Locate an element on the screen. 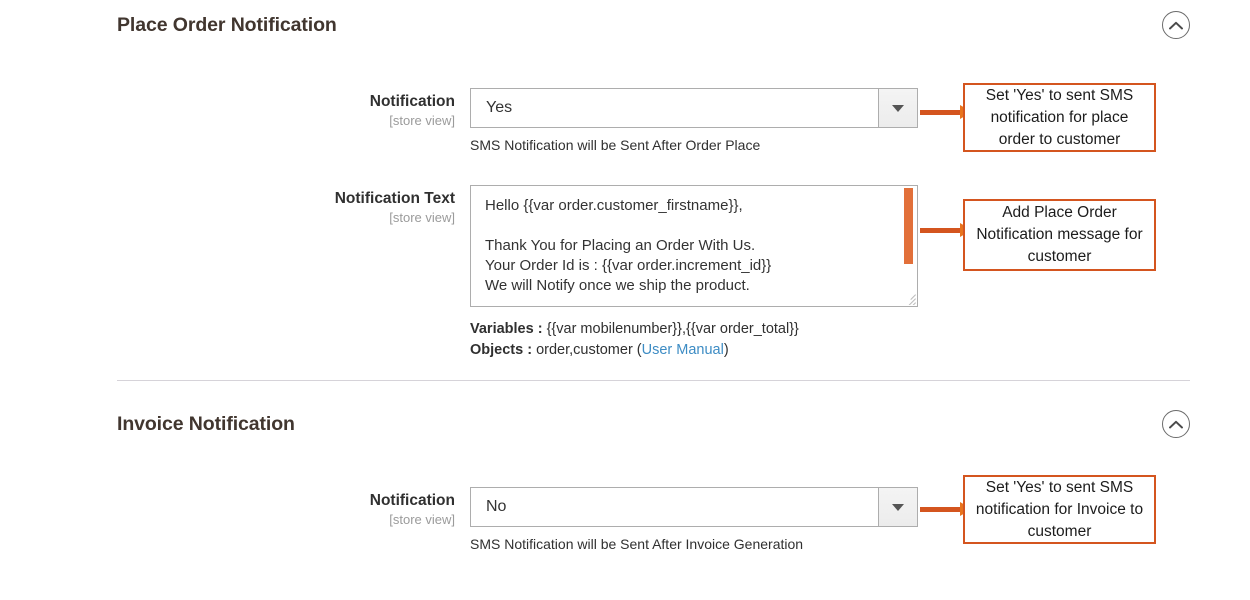 This screenshot has width=1250, height=600. objects-line: Objects : order,customer (User Manual) is located at coordinates (694, 350).